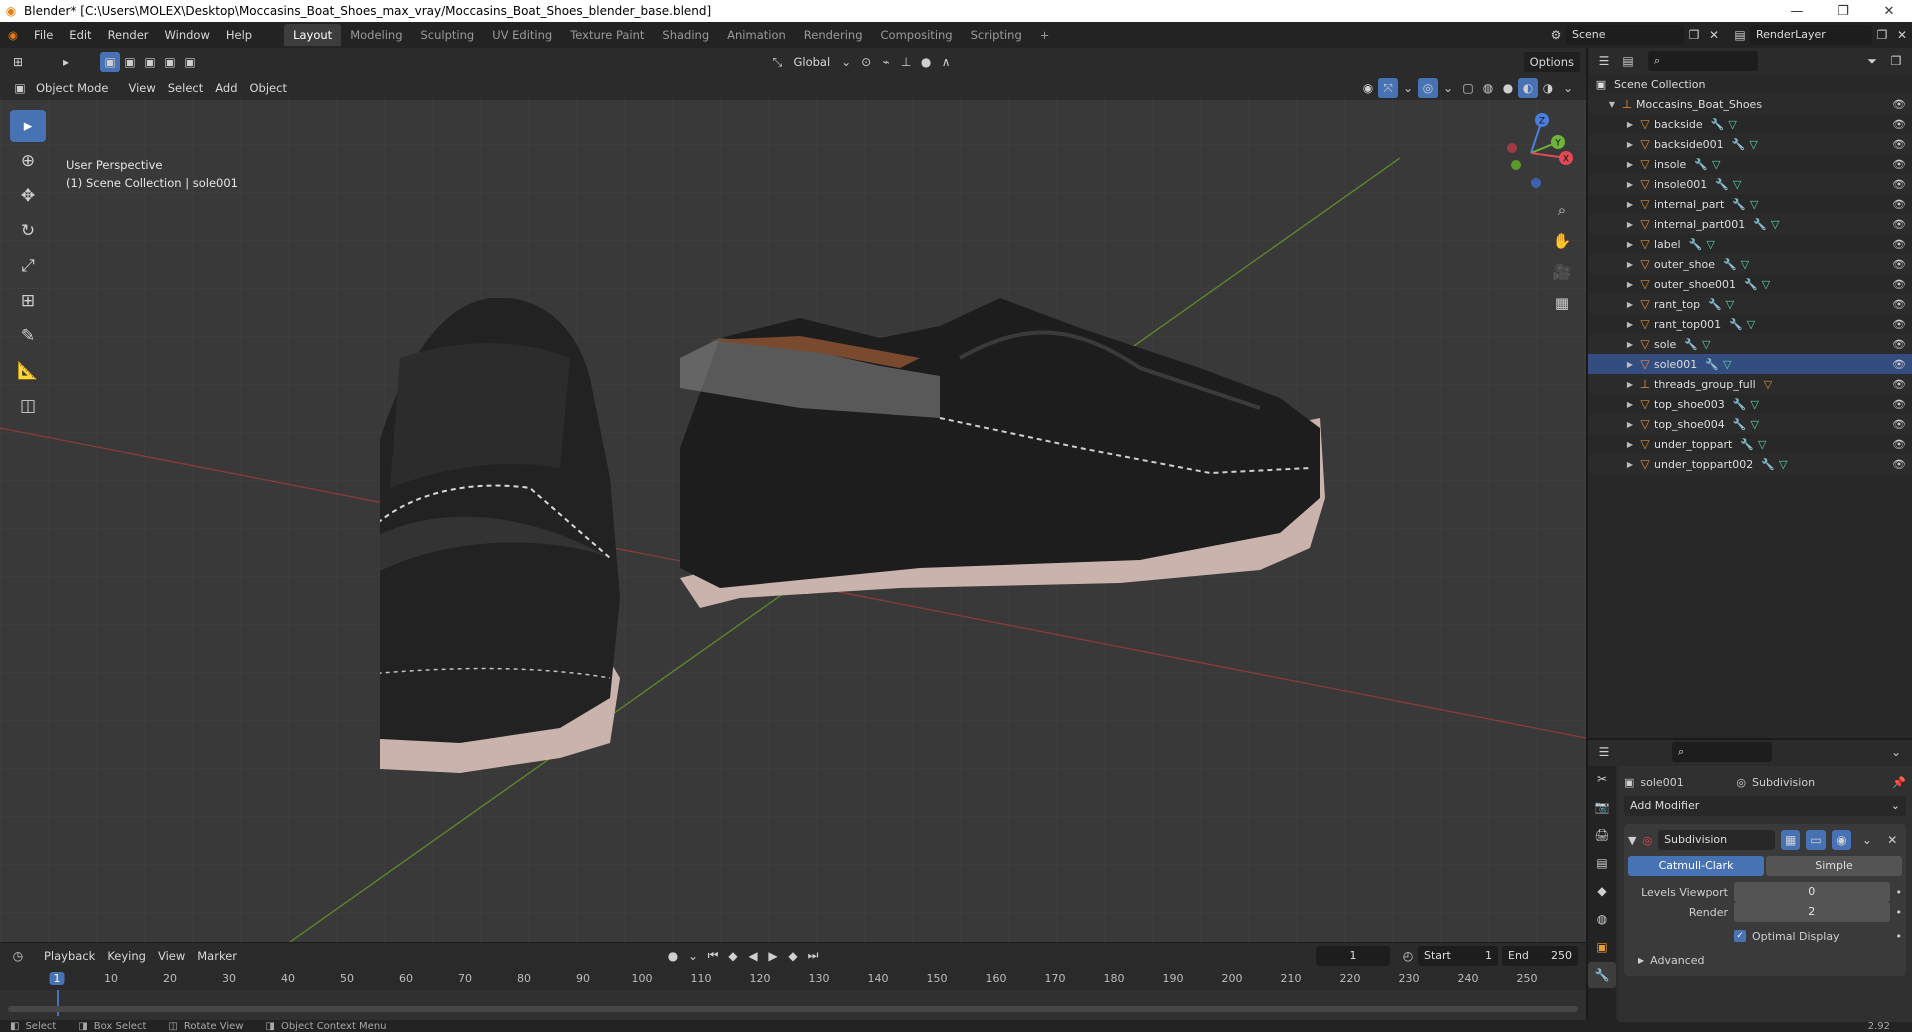 Image resolution: width=1912 pixels, height=1032 pixels. I want to click on keying-menu: Keying, so click(126, 956).